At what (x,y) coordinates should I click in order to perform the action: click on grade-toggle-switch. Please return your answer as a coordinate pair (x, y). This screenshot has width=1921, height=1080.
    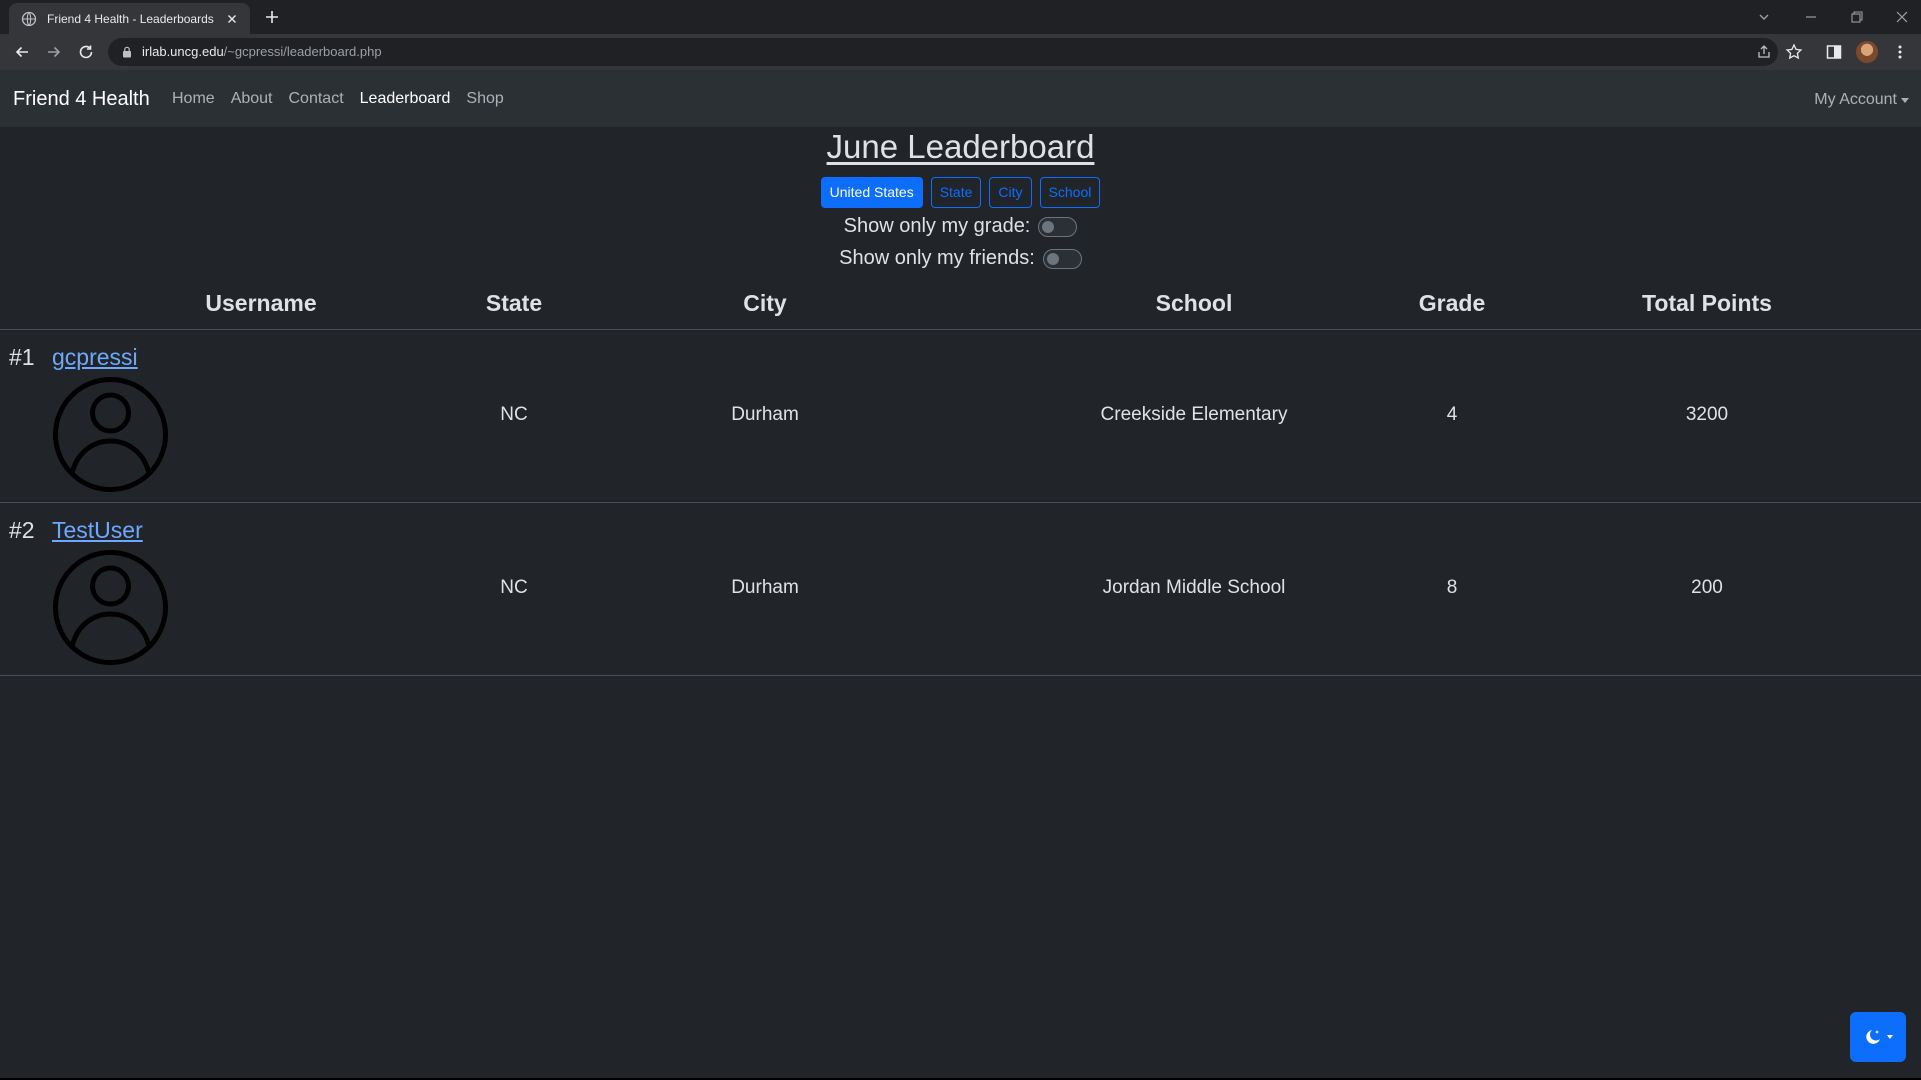
    Looking at the image, I should click on (1058, 226).